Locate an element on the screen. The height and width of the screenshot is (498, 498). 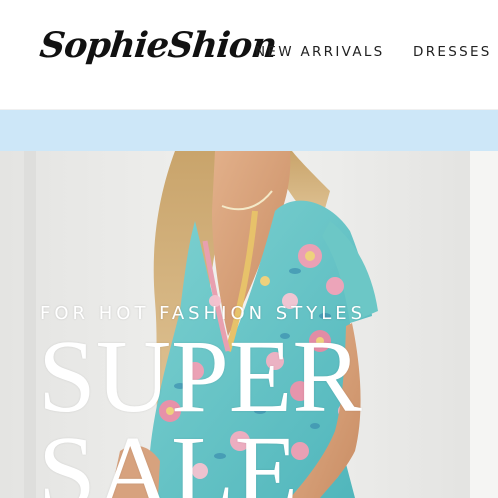
nav-item-new-arrivals: NEW ARRIVALS is located at coordinates (320, 52).